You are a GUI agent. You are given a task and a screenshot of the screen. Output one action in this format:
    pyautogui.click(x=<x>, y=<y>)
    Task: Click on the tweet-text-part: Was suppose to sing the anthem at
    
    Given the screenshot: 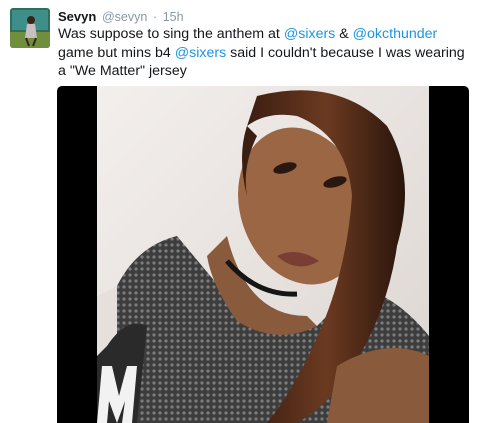 What is the action you would take?
    pyautogui.click(x=171, y=34)
    